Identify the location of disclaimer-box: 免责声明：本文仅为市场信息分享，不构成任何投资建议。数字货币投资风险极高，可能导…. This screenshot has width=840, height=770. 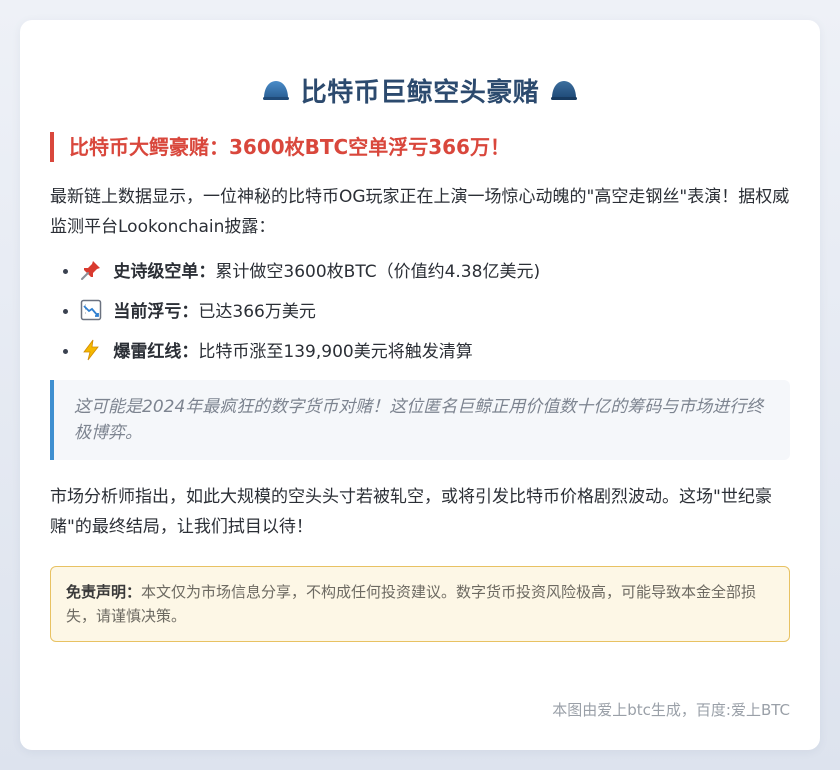
(420, 604).